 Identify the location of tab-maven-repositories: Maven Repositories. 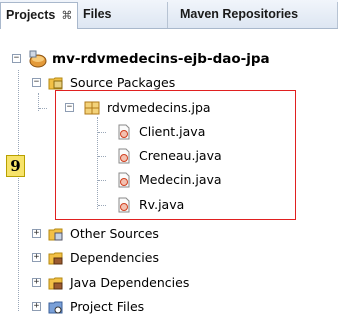
(253, 15).